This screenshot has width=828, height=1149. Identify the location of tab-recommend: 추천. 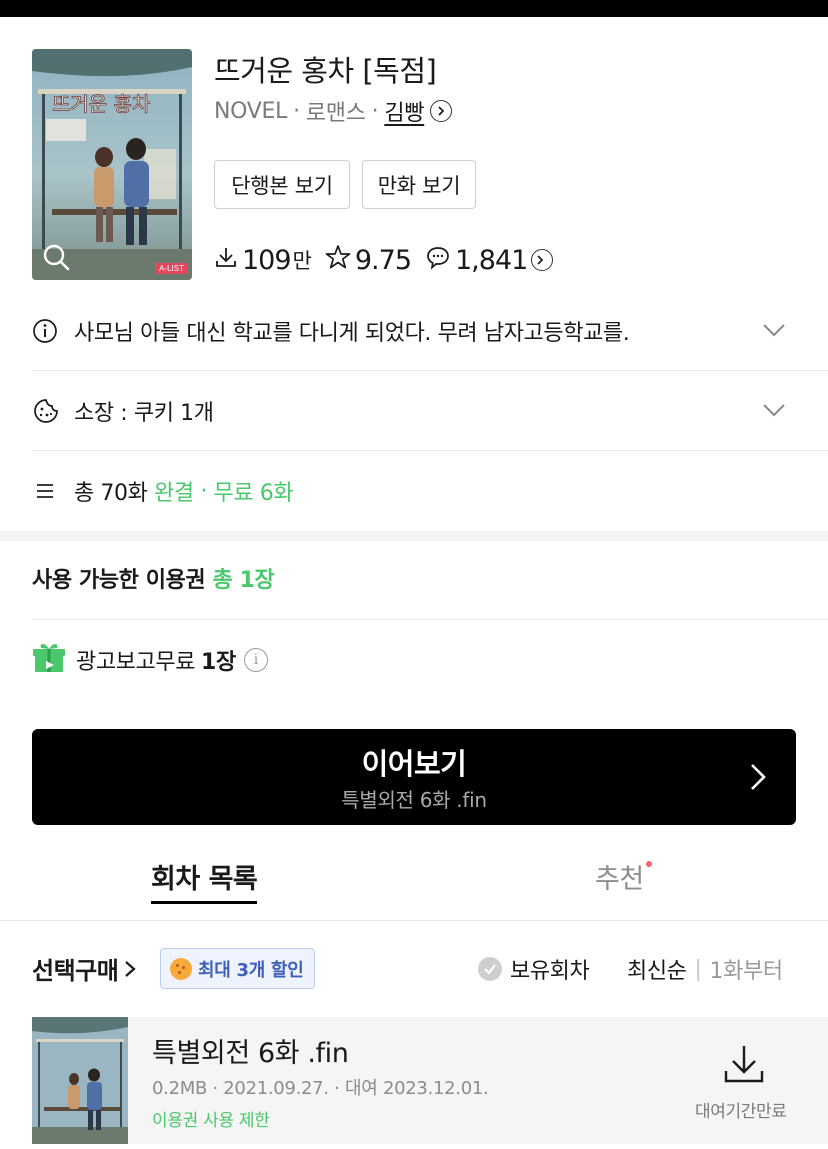
(623, 876).